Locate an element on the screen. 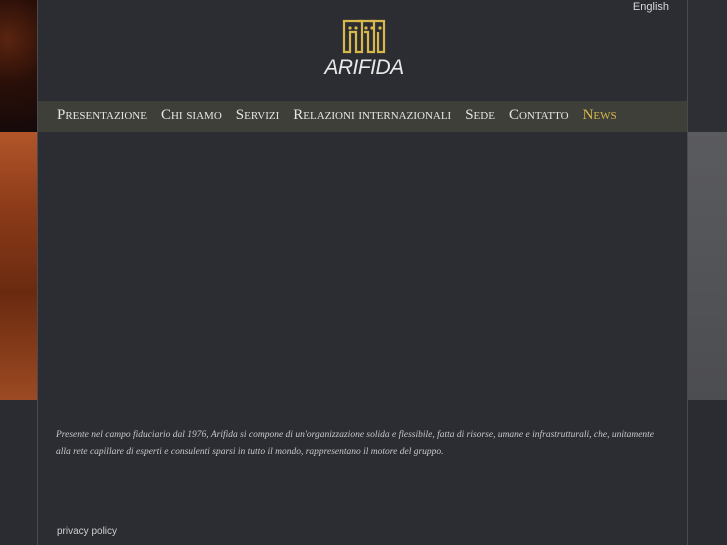 The width and height of the screenshot is (727, 545). background-right-image is located at coordinates (707, 266).